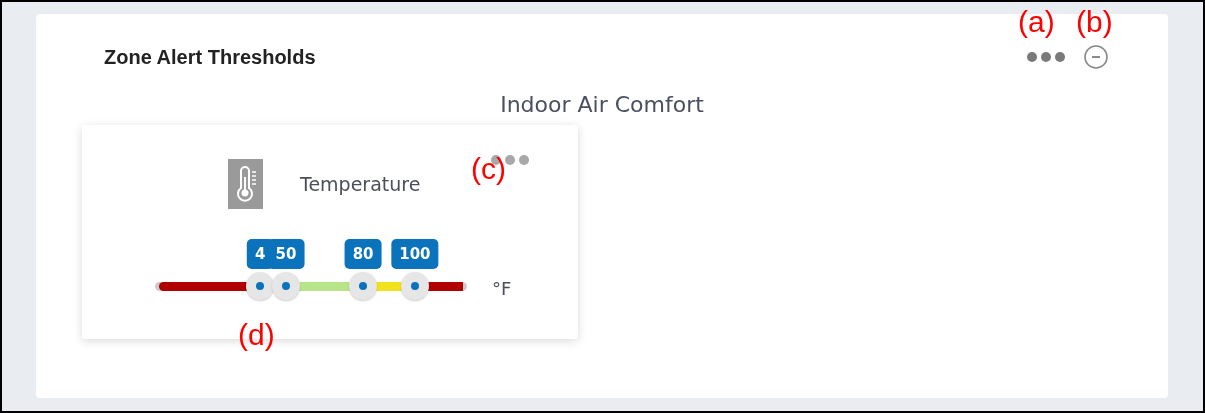 This screenshot has width=1205, height=413. What do you see at coordinates (210, 57) in the screenshot?
I see `panel-title: Zone Alert Thresholds` at bounding box center [210, 57].